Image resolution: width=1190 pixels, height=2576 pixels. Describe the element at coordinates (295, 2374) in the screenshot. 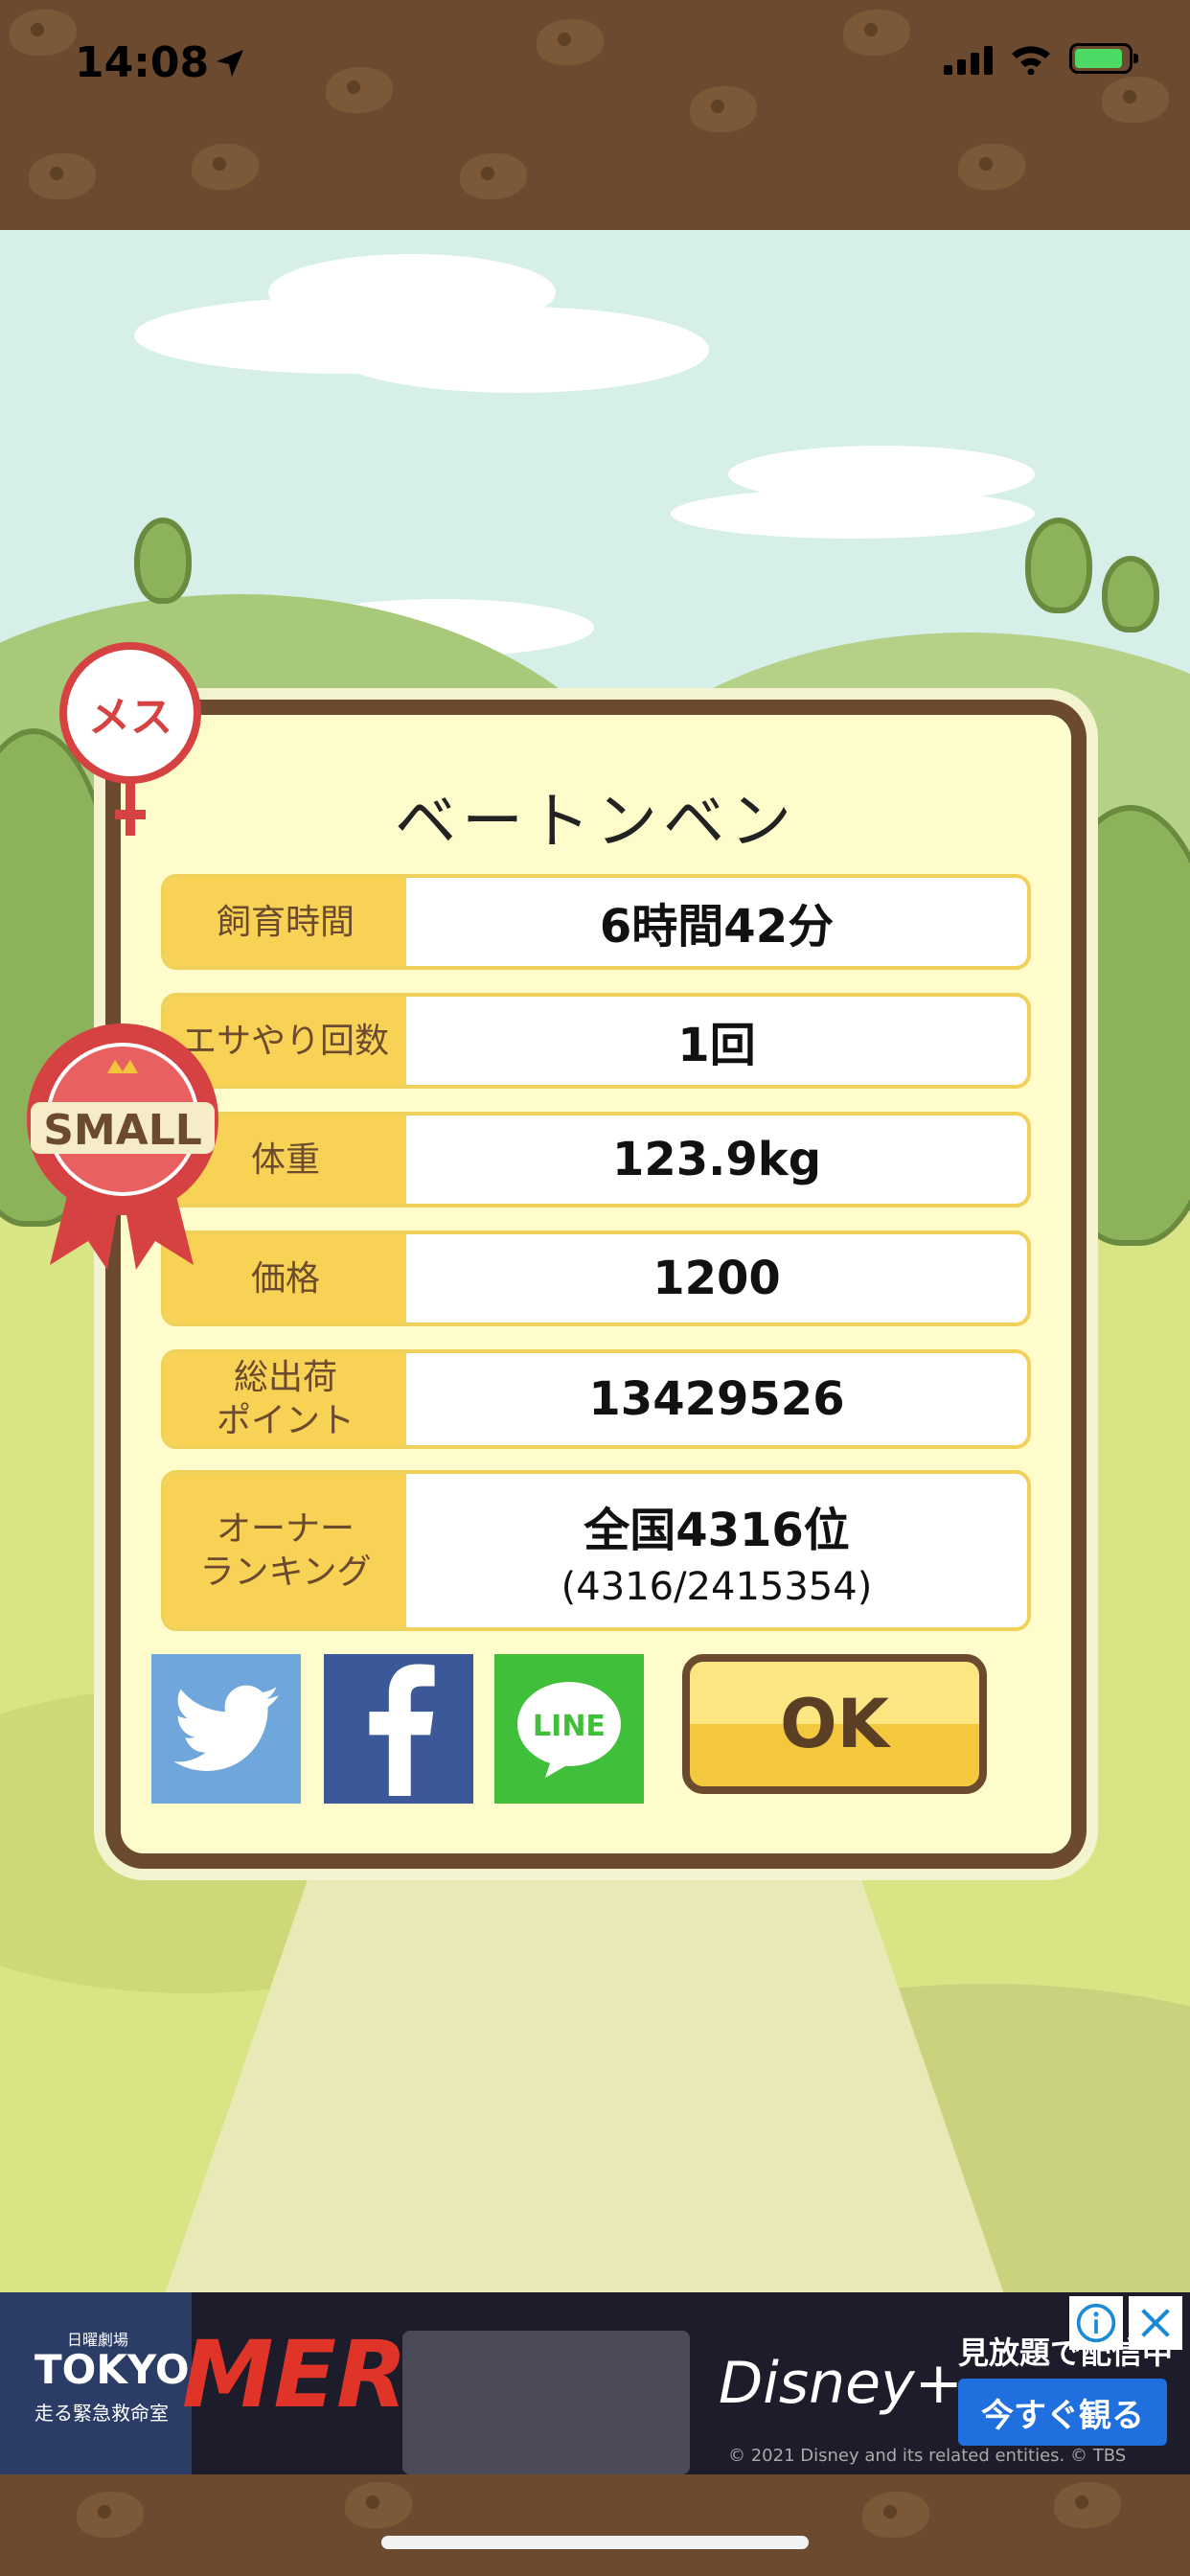

I see `ad-title: MER` at that location.